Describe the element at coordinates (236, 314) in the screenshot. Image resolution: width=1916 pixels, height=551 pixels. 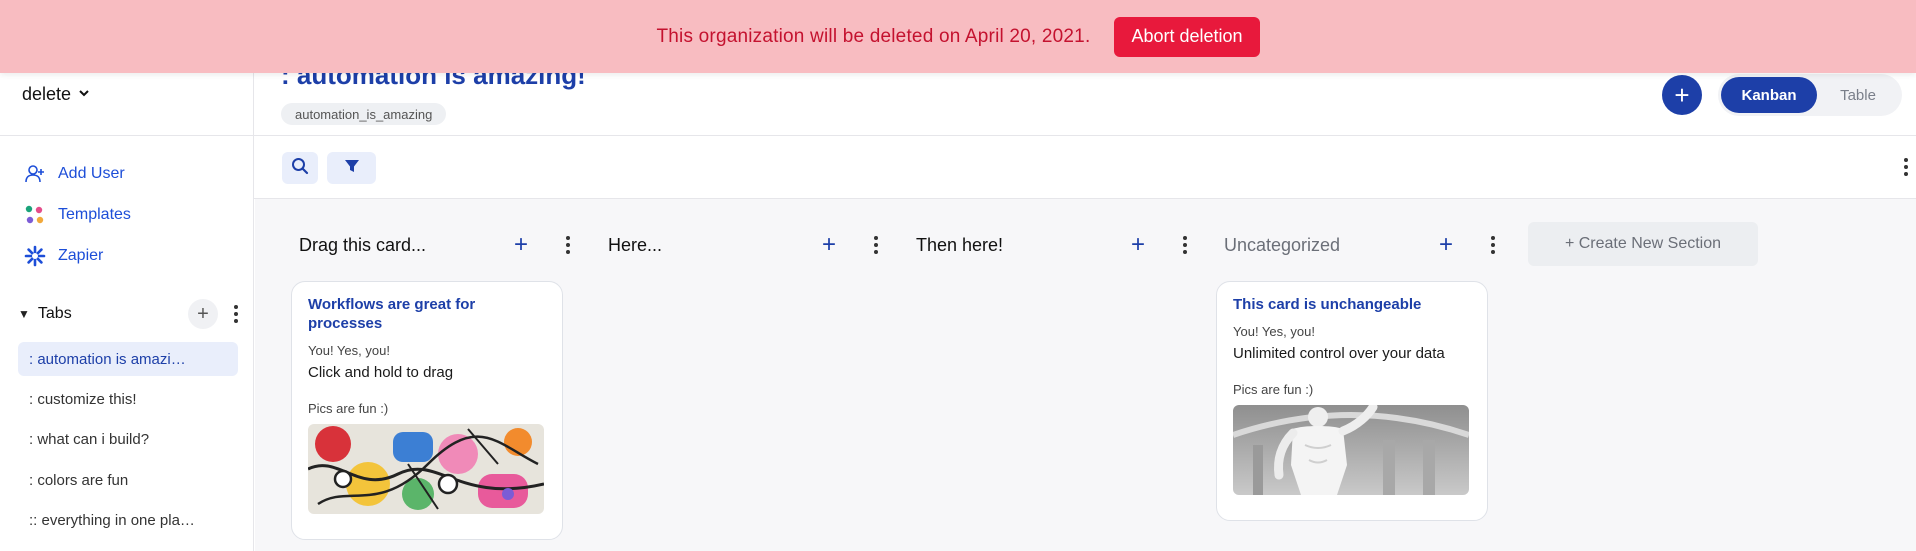
I see `tabs-menu-icon` at that location.